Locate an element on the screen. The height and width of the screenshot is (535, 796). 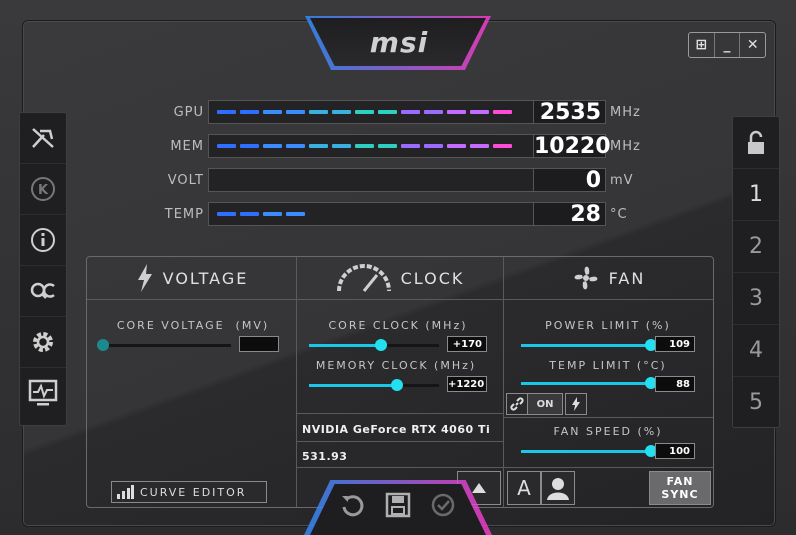
core-clock-slider is located at coordinates (374, 345).